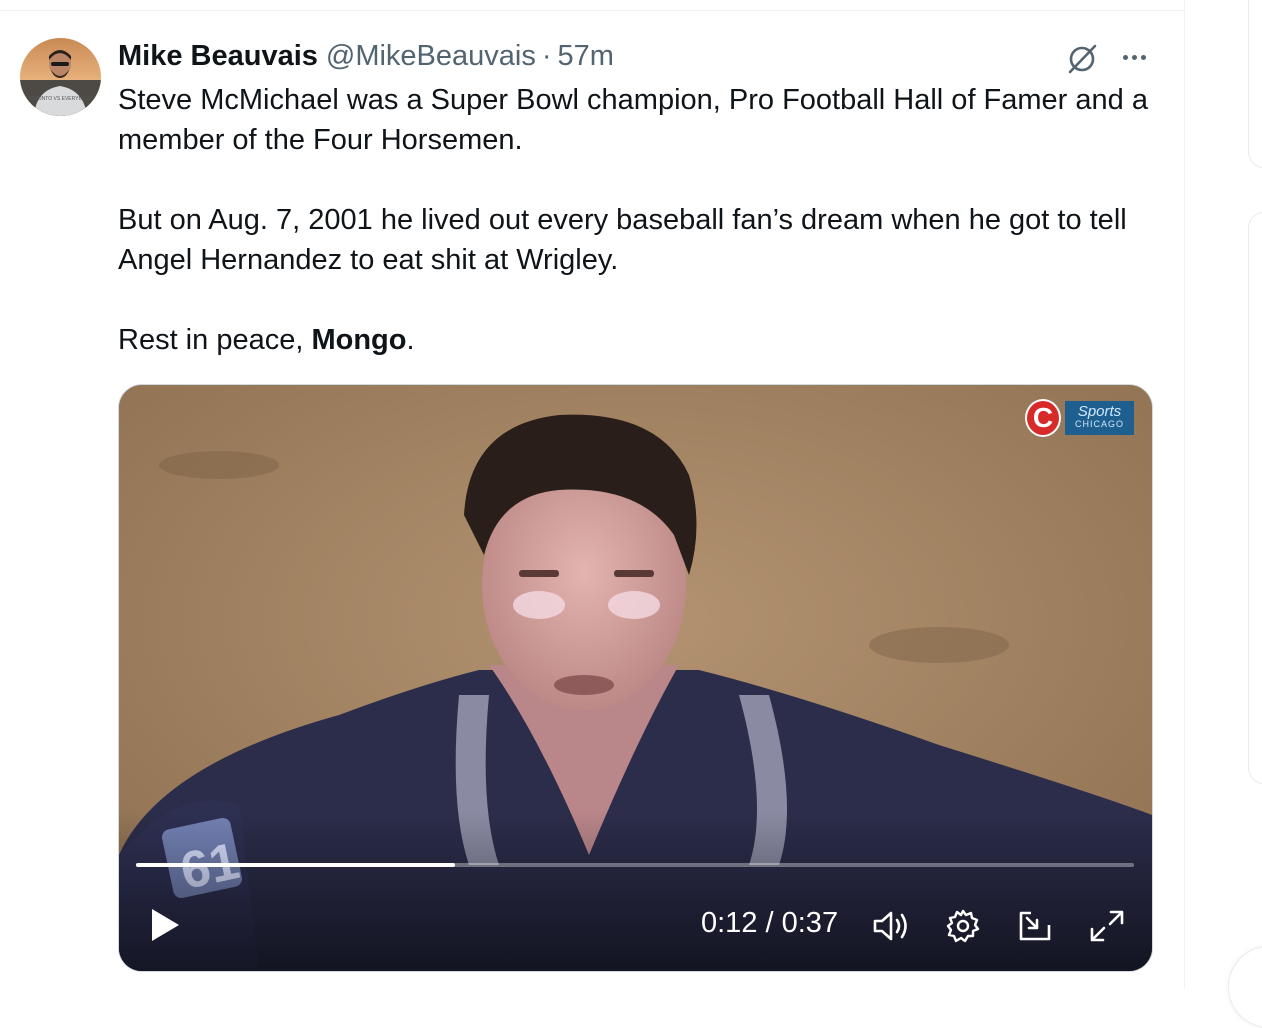 This screenshot has height=1028, width=1262. What do you see at coordinates (60, 99) in the screenshot?
I see `avatar-shirt-text: TORONTO VS EVERYBODY` at bounding box center [60, 99].